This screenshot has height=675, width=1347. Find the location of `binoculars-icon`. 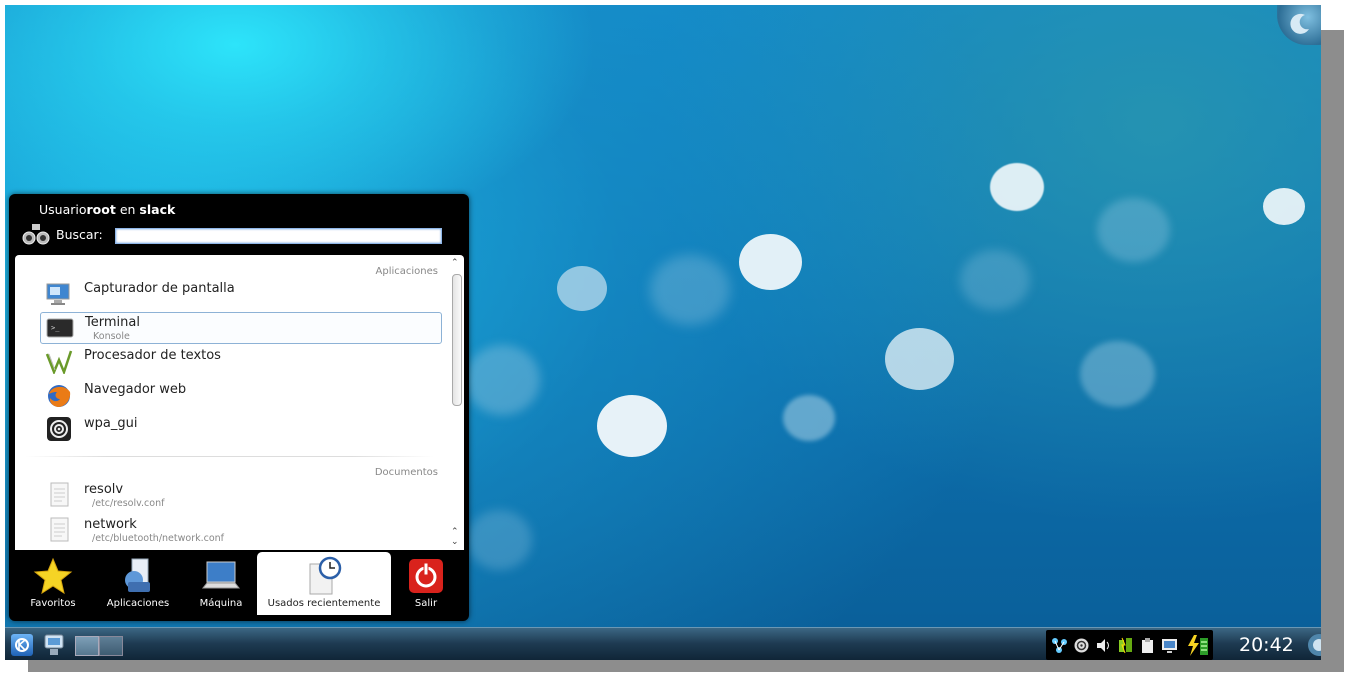

binoculars-icon is located at coordinates (36, 234).